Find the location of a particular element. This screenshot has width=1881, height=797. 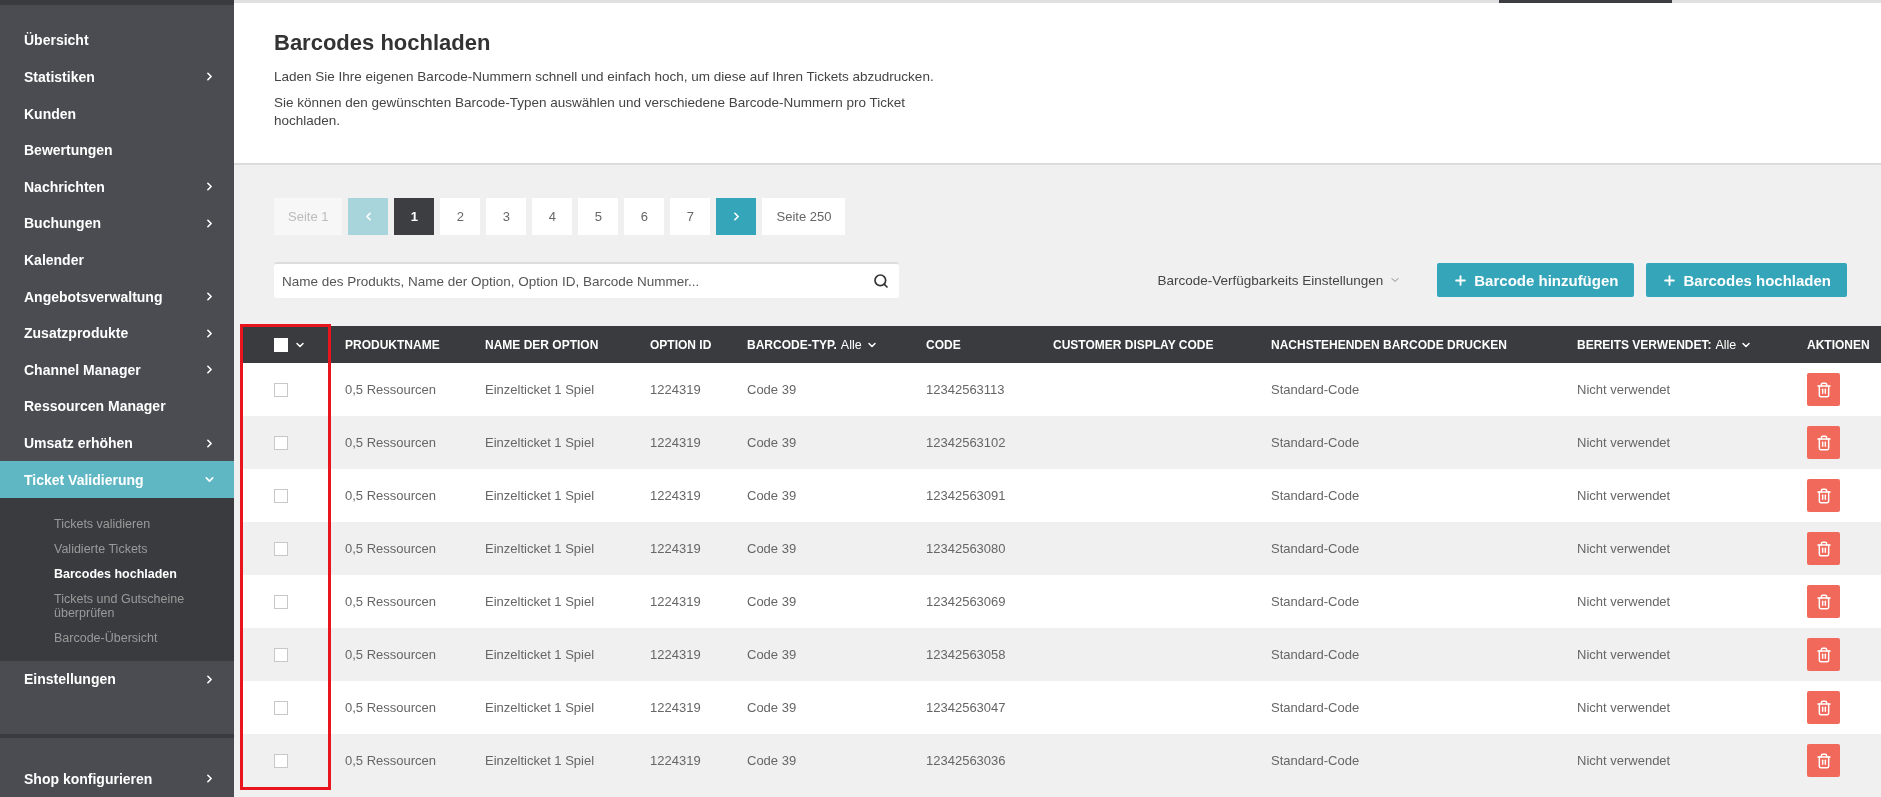

column-header: PRODUKTNAME is located at coordinates (392, 344).